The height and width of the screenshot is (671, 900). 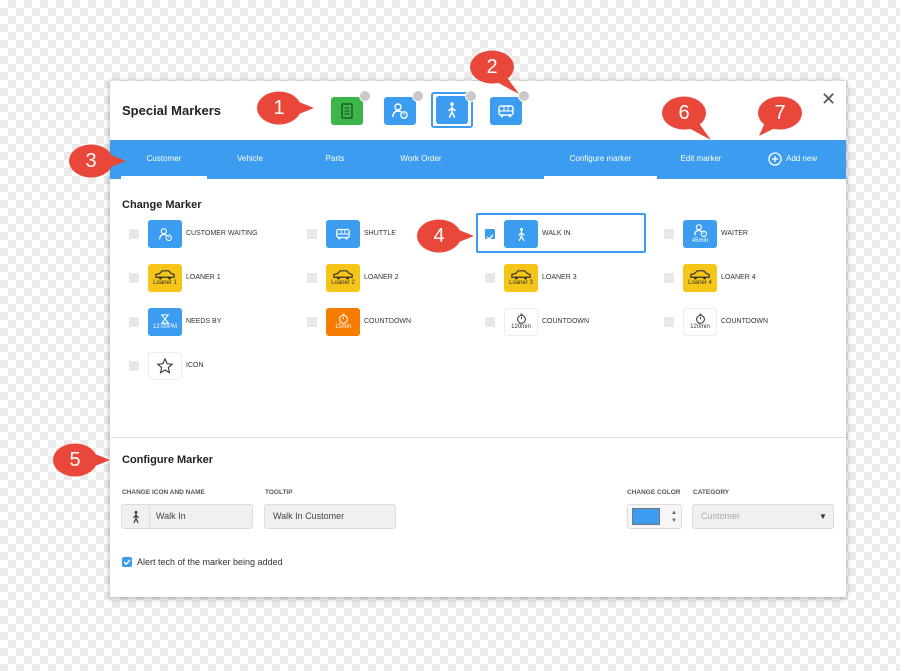 What do you see at coordinates (195, 365) in the screenshot?
I see `marker-label: ICON` at bounding box center [195, 365].